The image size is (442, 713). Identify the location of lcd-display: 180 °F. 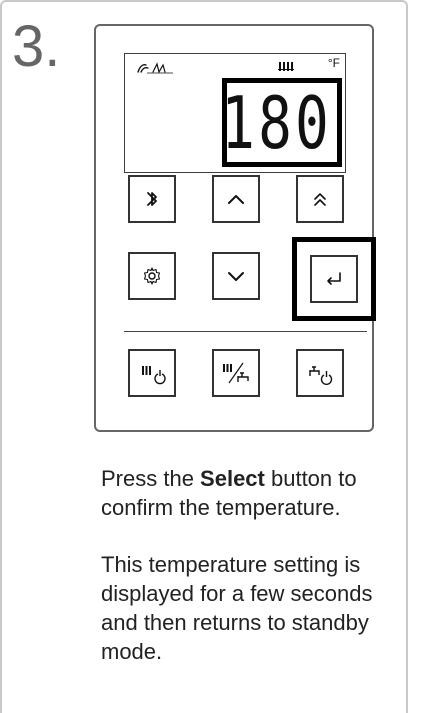
(235, 113).